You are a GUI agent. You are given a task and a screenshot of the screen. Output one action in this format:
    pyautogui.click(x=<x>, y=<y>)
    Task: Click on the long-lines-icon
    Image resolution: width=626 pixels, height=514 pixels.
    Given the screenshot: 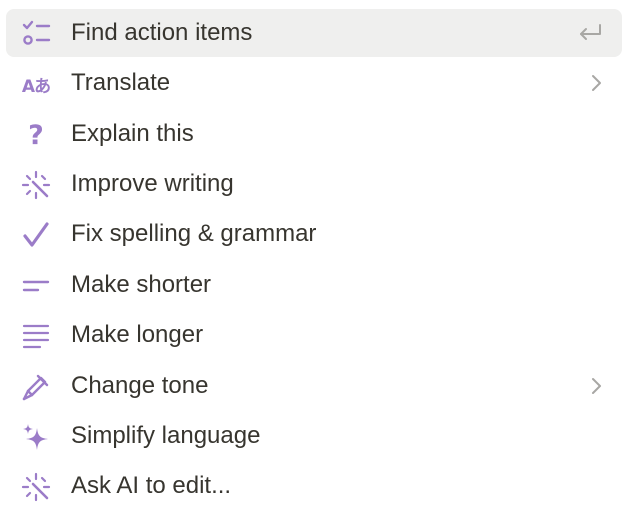 What is the action you would take?
    pyautogui.click(x=36, y=336)
    